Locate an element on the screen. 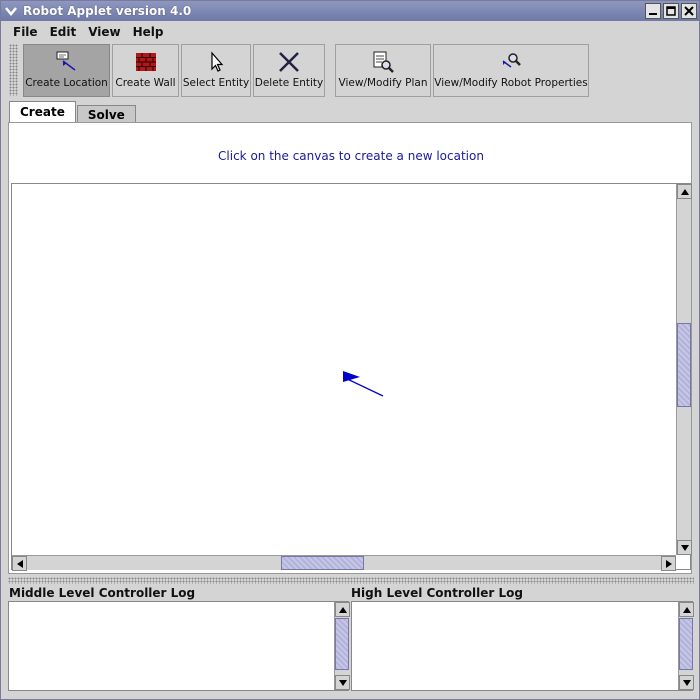 This screenshot has height=700, width=700. arrow-left-icon is located at coordinates (19, 563).